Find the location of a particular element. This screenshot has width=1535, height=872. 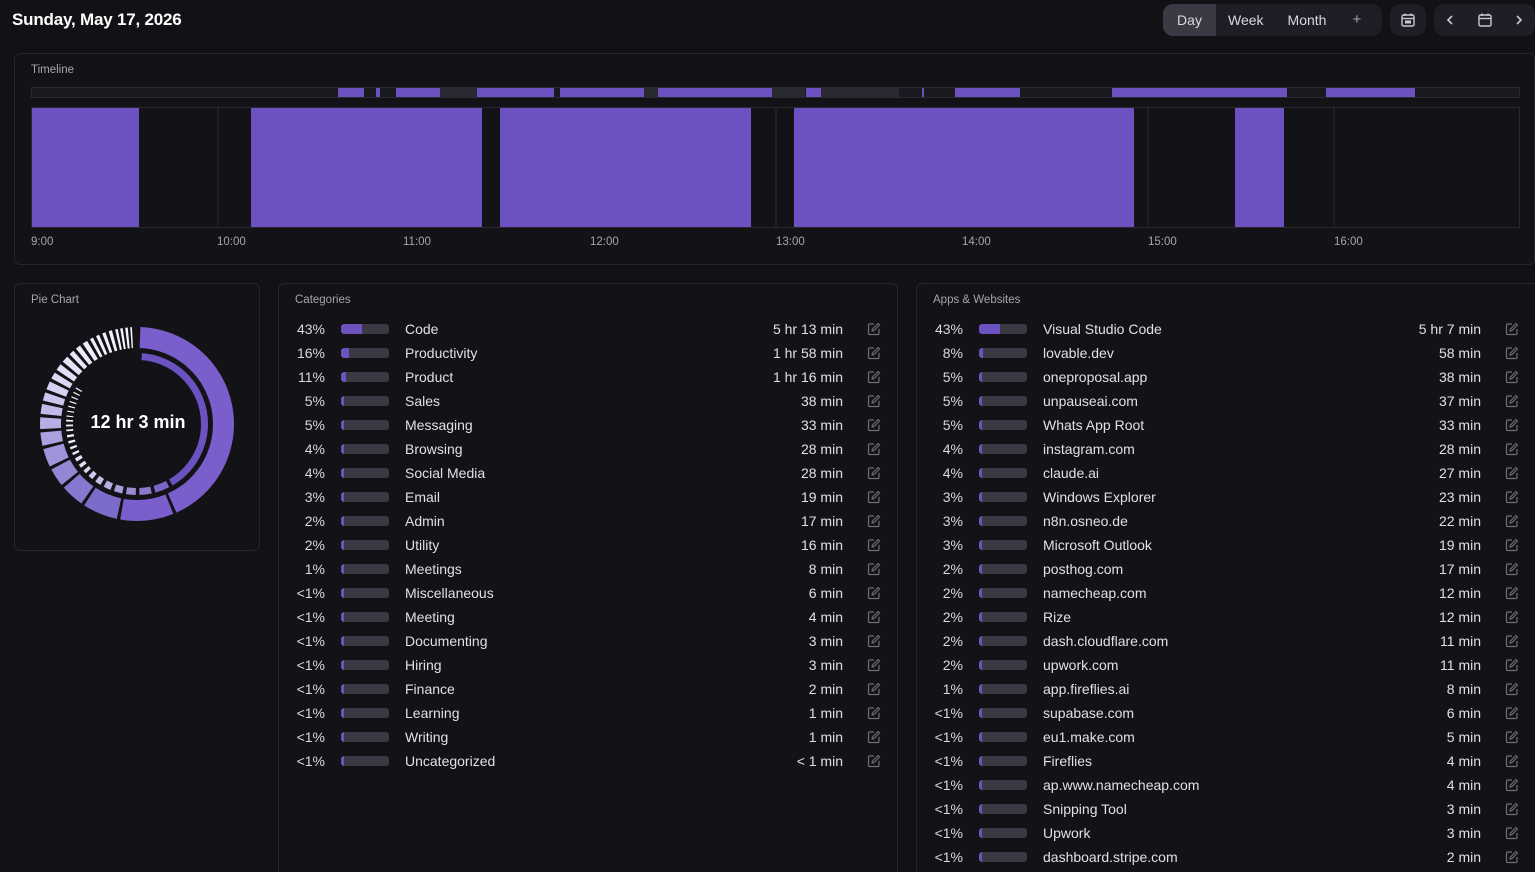

app-row: 2% Rize 12 min is located at coordinates (1226, 617).